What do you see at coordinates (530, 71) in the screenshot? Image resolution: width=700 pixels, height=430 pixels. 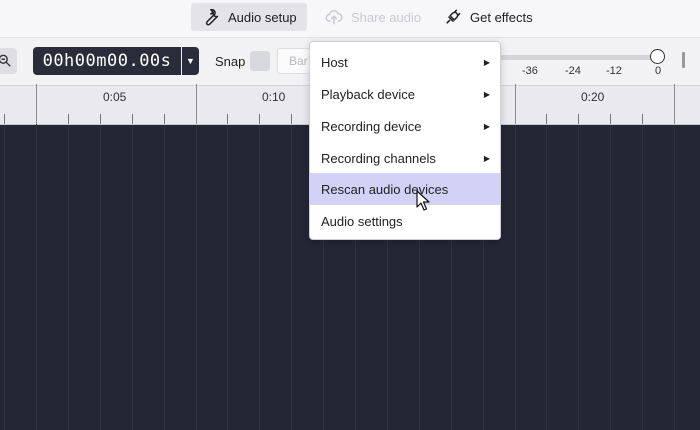 I see `meter-tick: -36` at bounding box center [530, 71].